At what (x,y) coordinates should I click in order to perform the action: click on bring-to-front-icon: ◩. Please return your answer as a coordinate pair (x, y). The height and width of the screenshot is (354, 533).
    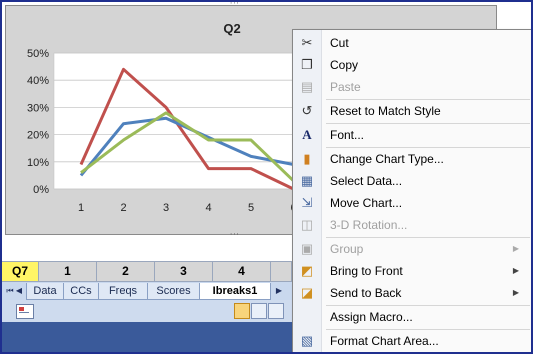
    Looking at the image, I should click on (307, 270).